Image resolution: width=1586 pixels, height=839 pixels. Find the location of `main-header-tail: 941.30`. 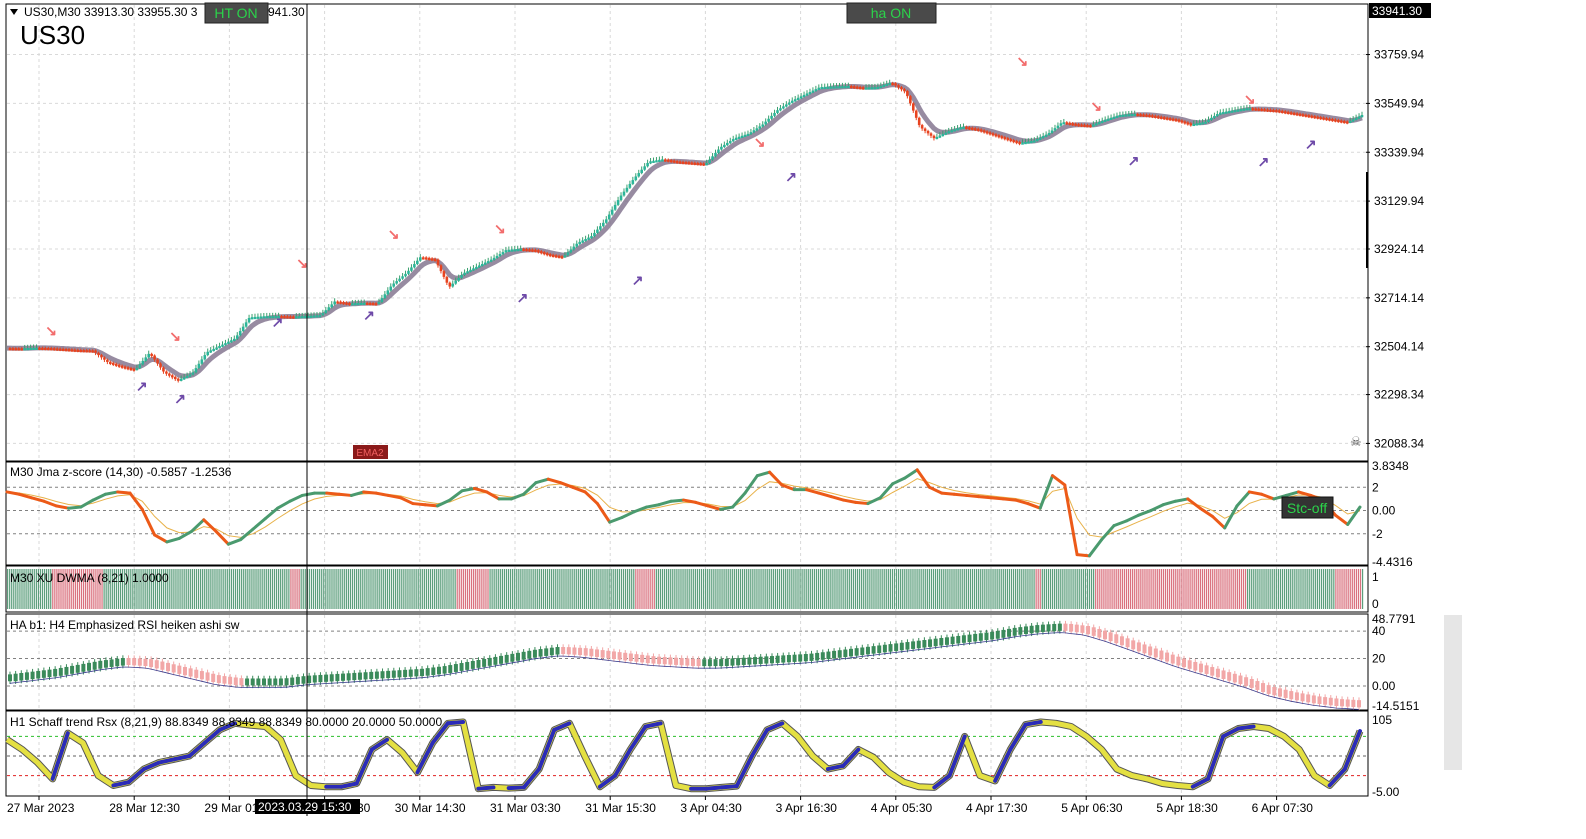

main-header-tail: 941.30 is located at coordinates (286, 12).